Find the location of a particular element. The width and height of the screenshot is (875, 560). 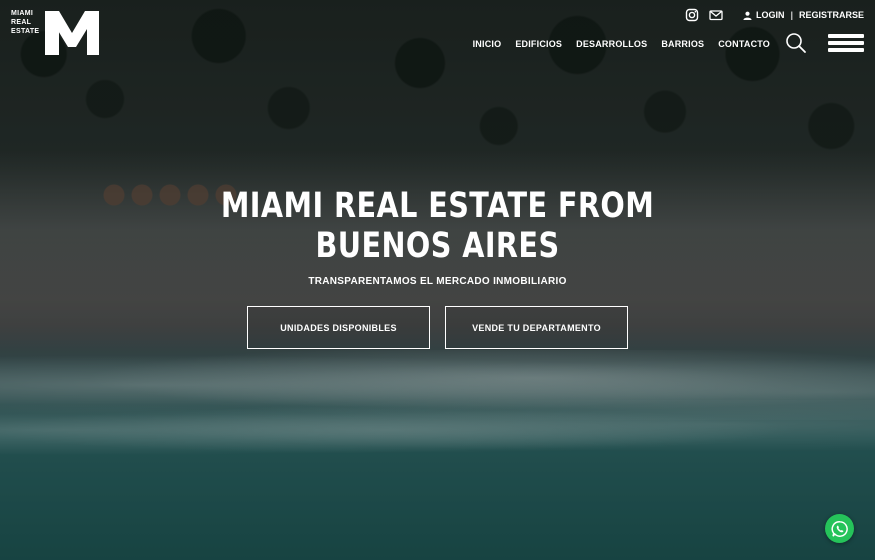

top-utility-bar: LOGIN | REGISTRARSE is located at coordinates (774, 15).